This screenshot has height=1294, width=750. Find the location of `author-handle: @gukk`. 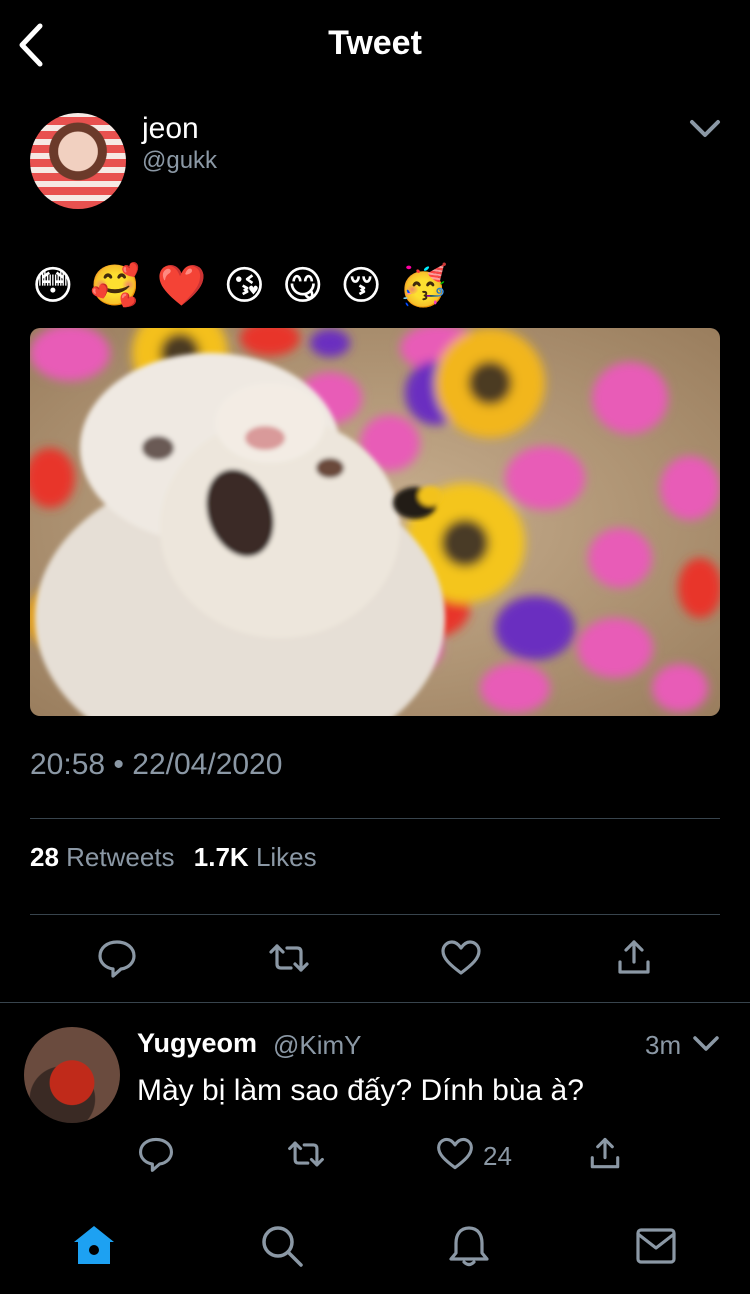

author-handle: @gukk is located at coordinates (179, 161).